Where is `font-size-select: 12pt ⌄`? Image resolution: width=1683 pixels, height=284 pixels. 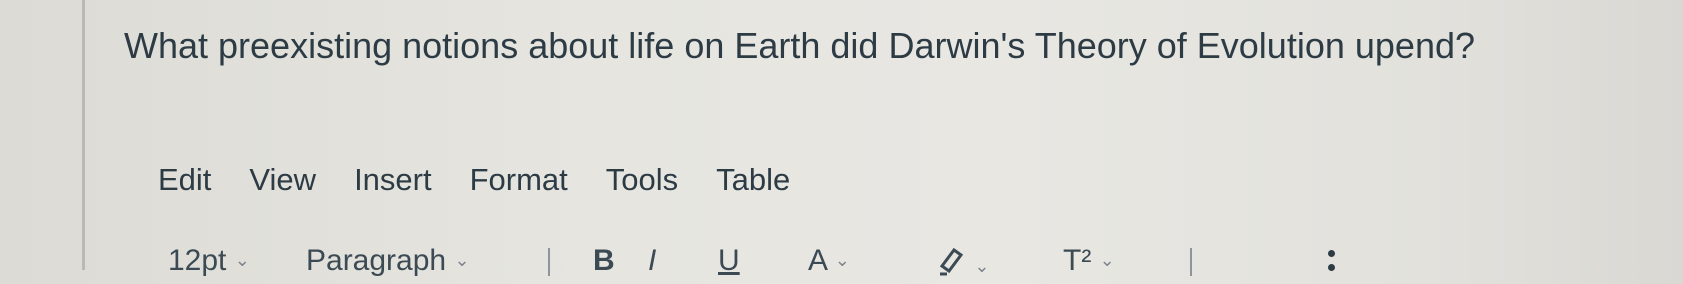
font-size-select: 12pt ⌄ is located at coordinates (209, 261).